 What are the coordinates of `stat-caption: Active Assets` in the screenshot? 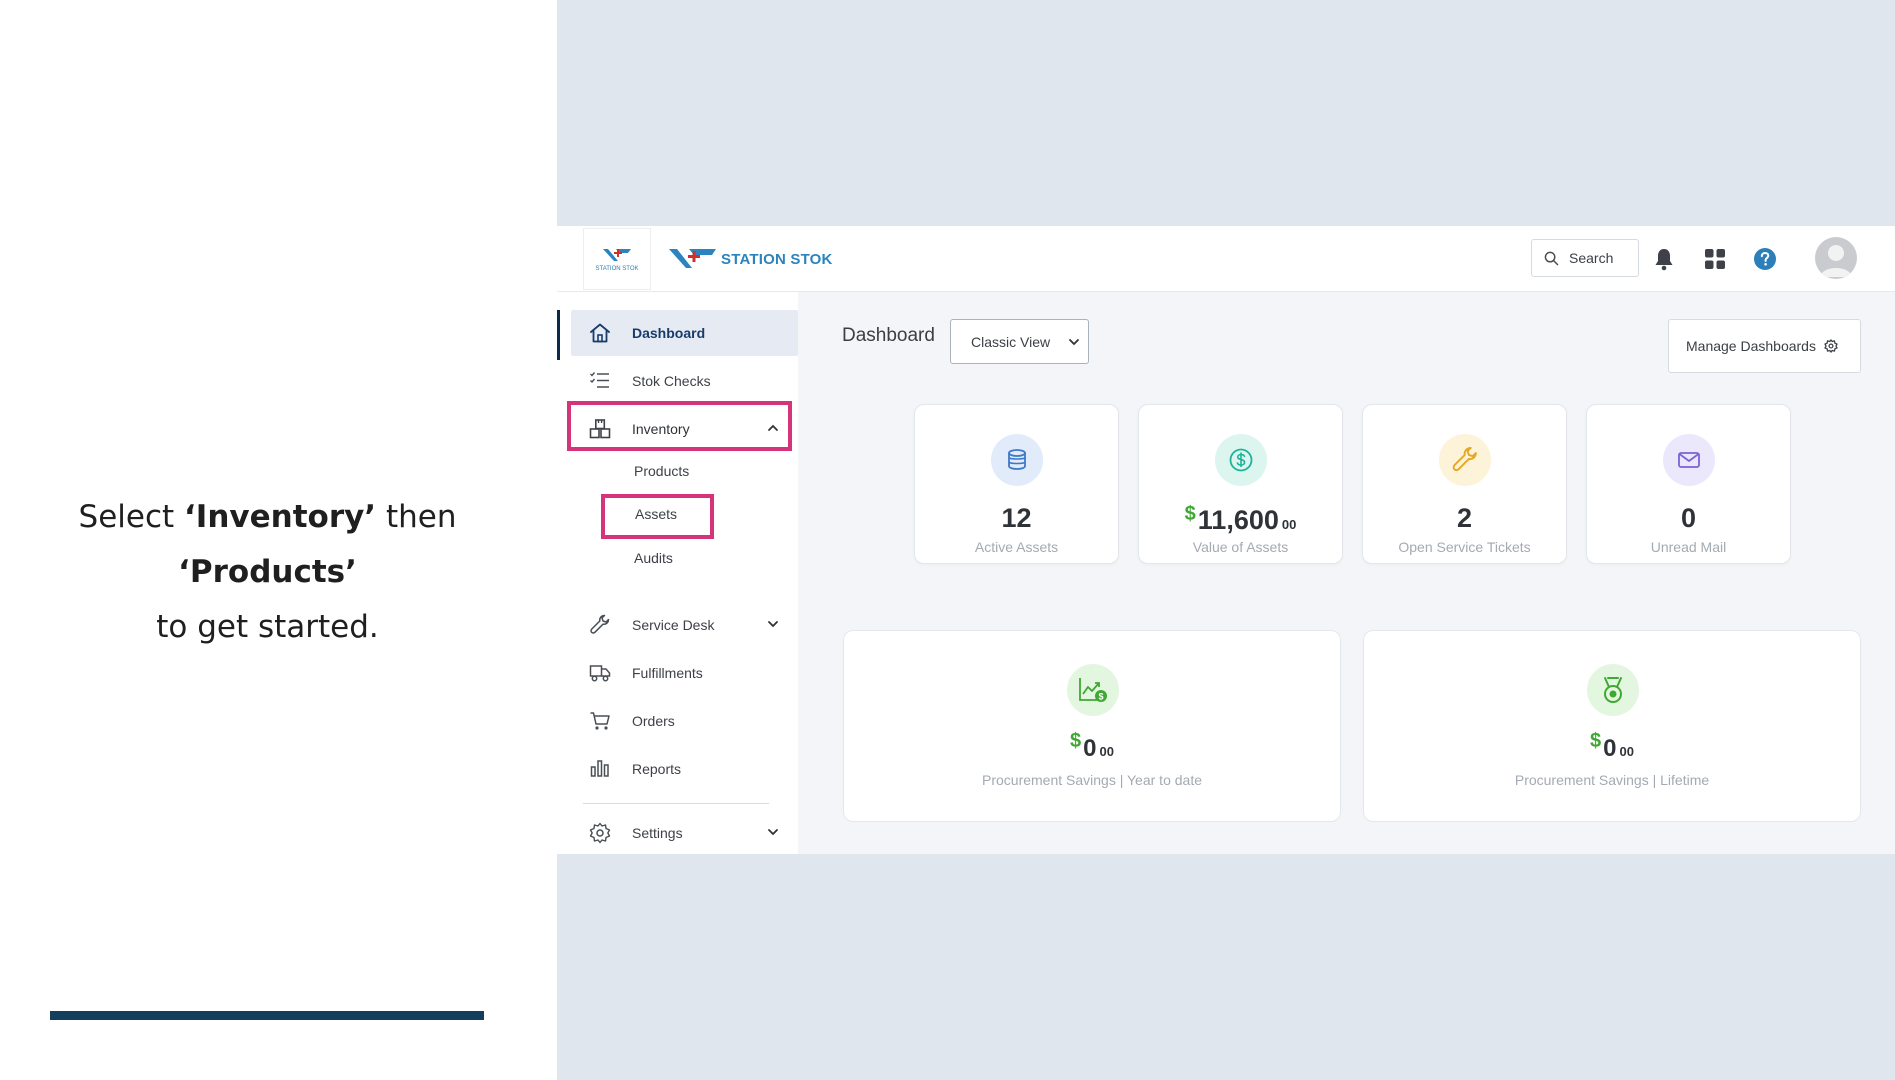 It's located at (1016, 547).